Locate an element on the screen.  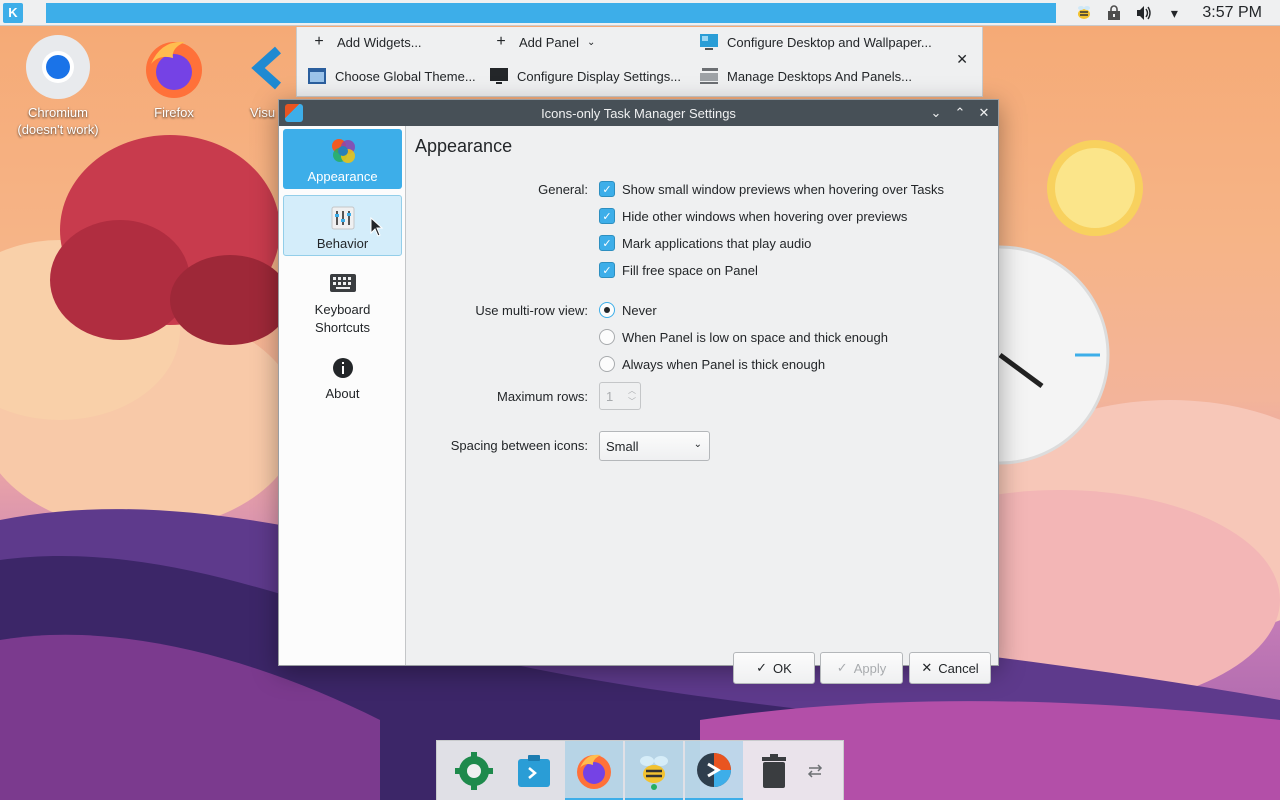
spinbox-value: 1 is located at coordinates (610, 396).